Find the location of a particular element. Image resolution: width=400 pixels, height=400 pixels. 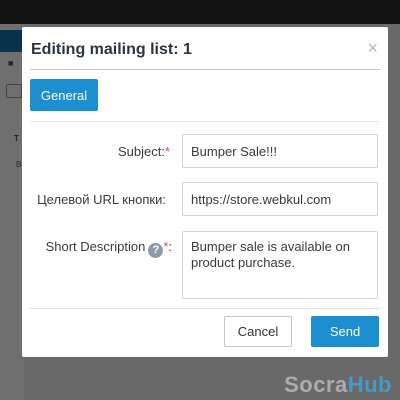

footer-divider is located at coordinates (205, 308).